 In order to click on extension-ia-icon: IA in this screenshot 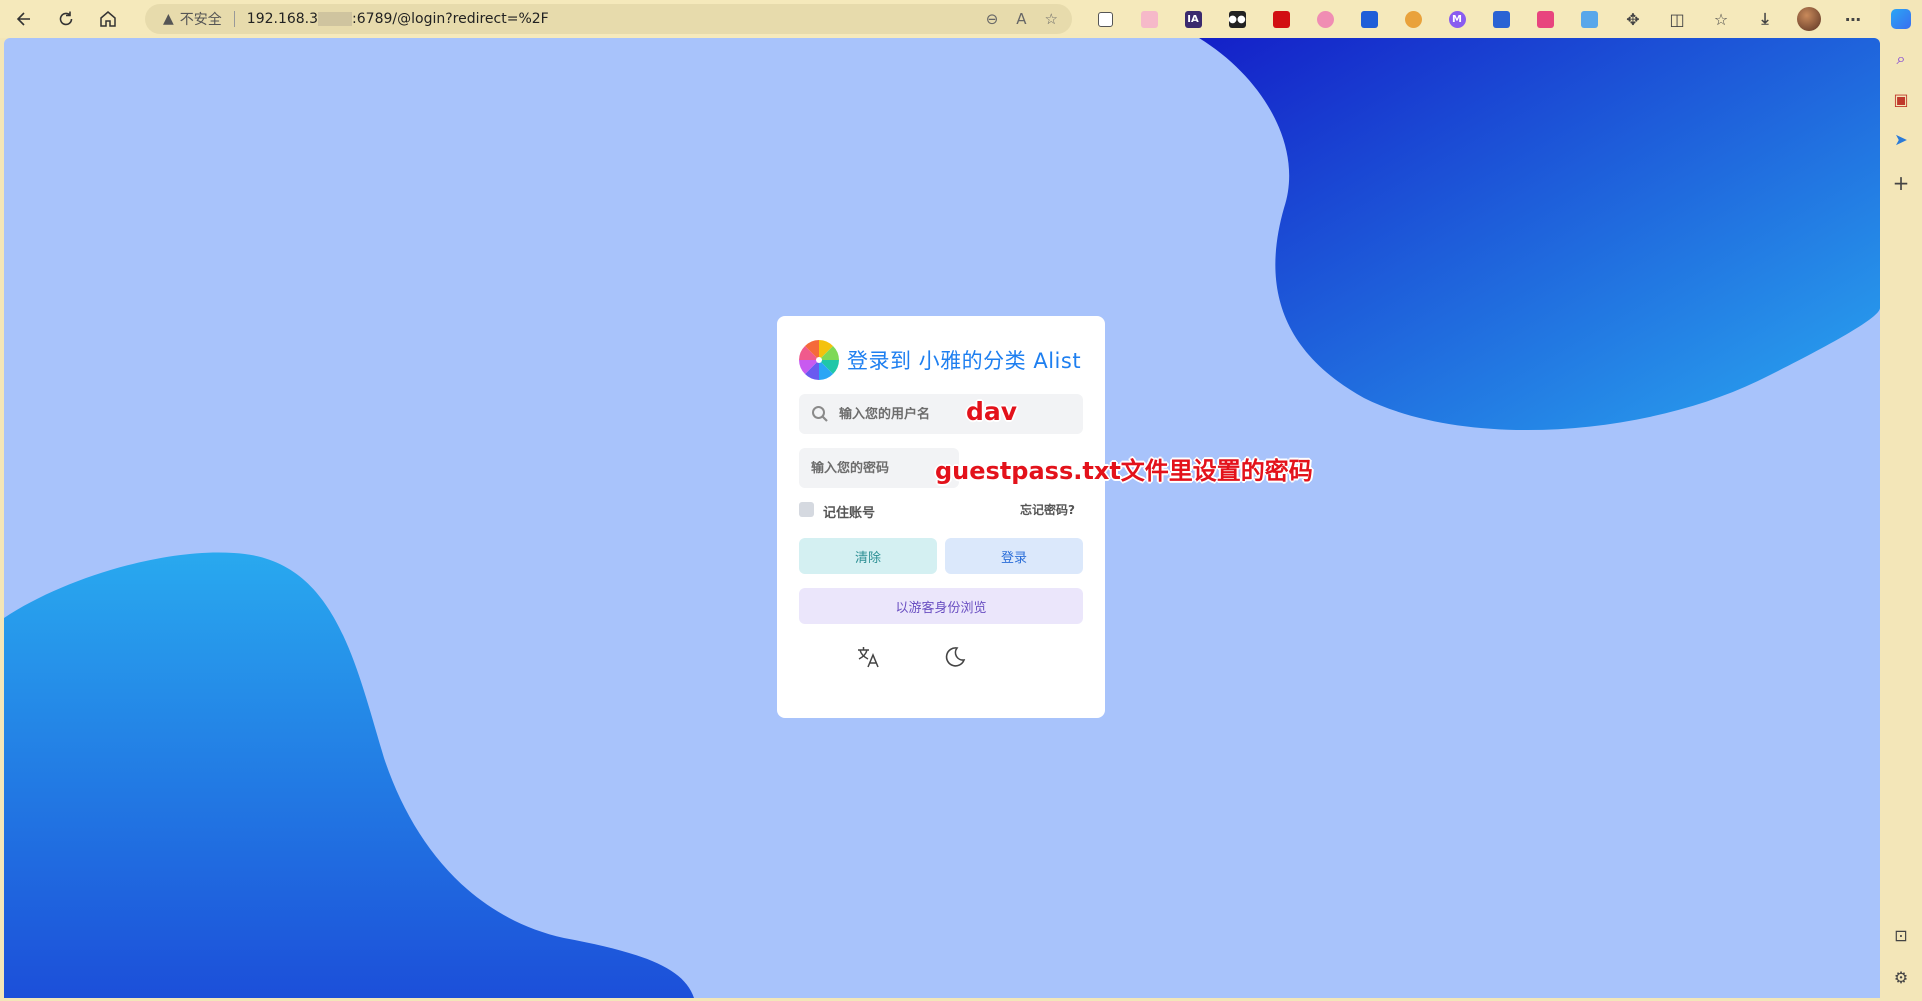, I will do `click(1193, 19)`.